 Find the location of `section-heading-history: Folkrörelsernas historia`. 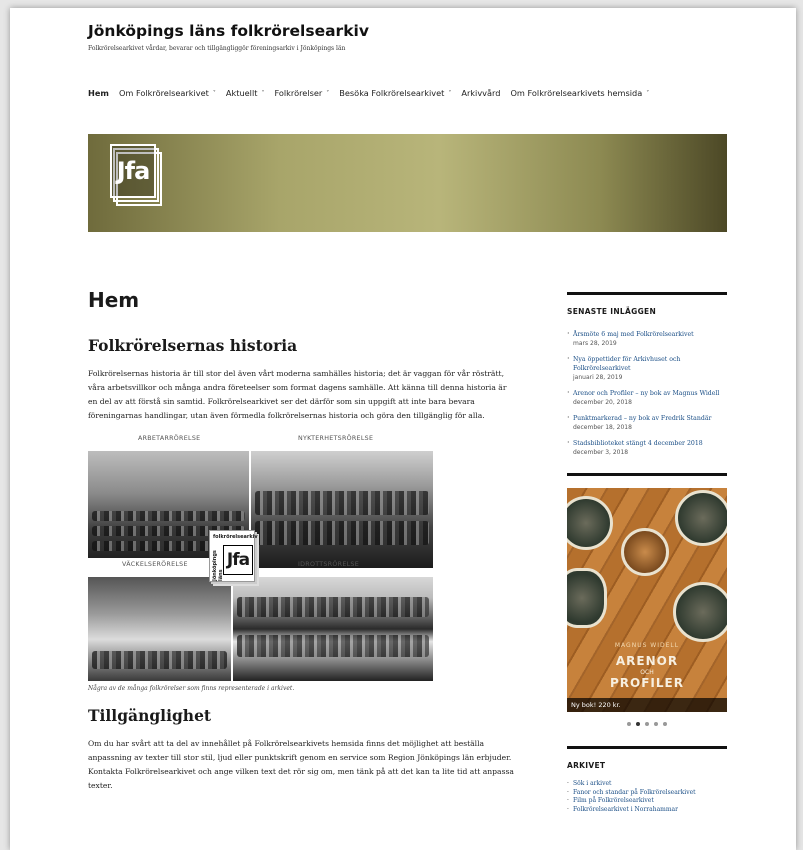

section-heading-history: Folkrörelsernas historia is located at coordinates (193, 345).